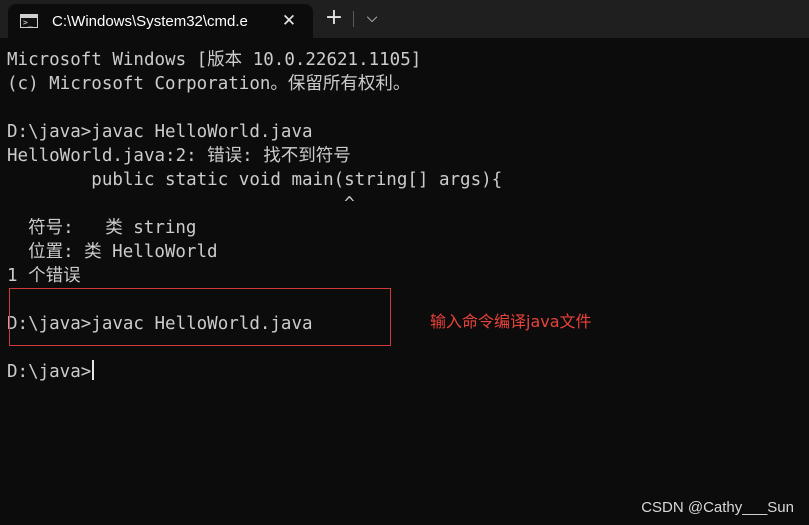 Image resolution: width=809 pixels, height=525 pixels. Describe the element at coordinates (289, 21) in the screenshot. I see `close-icon: ✕` at that location.